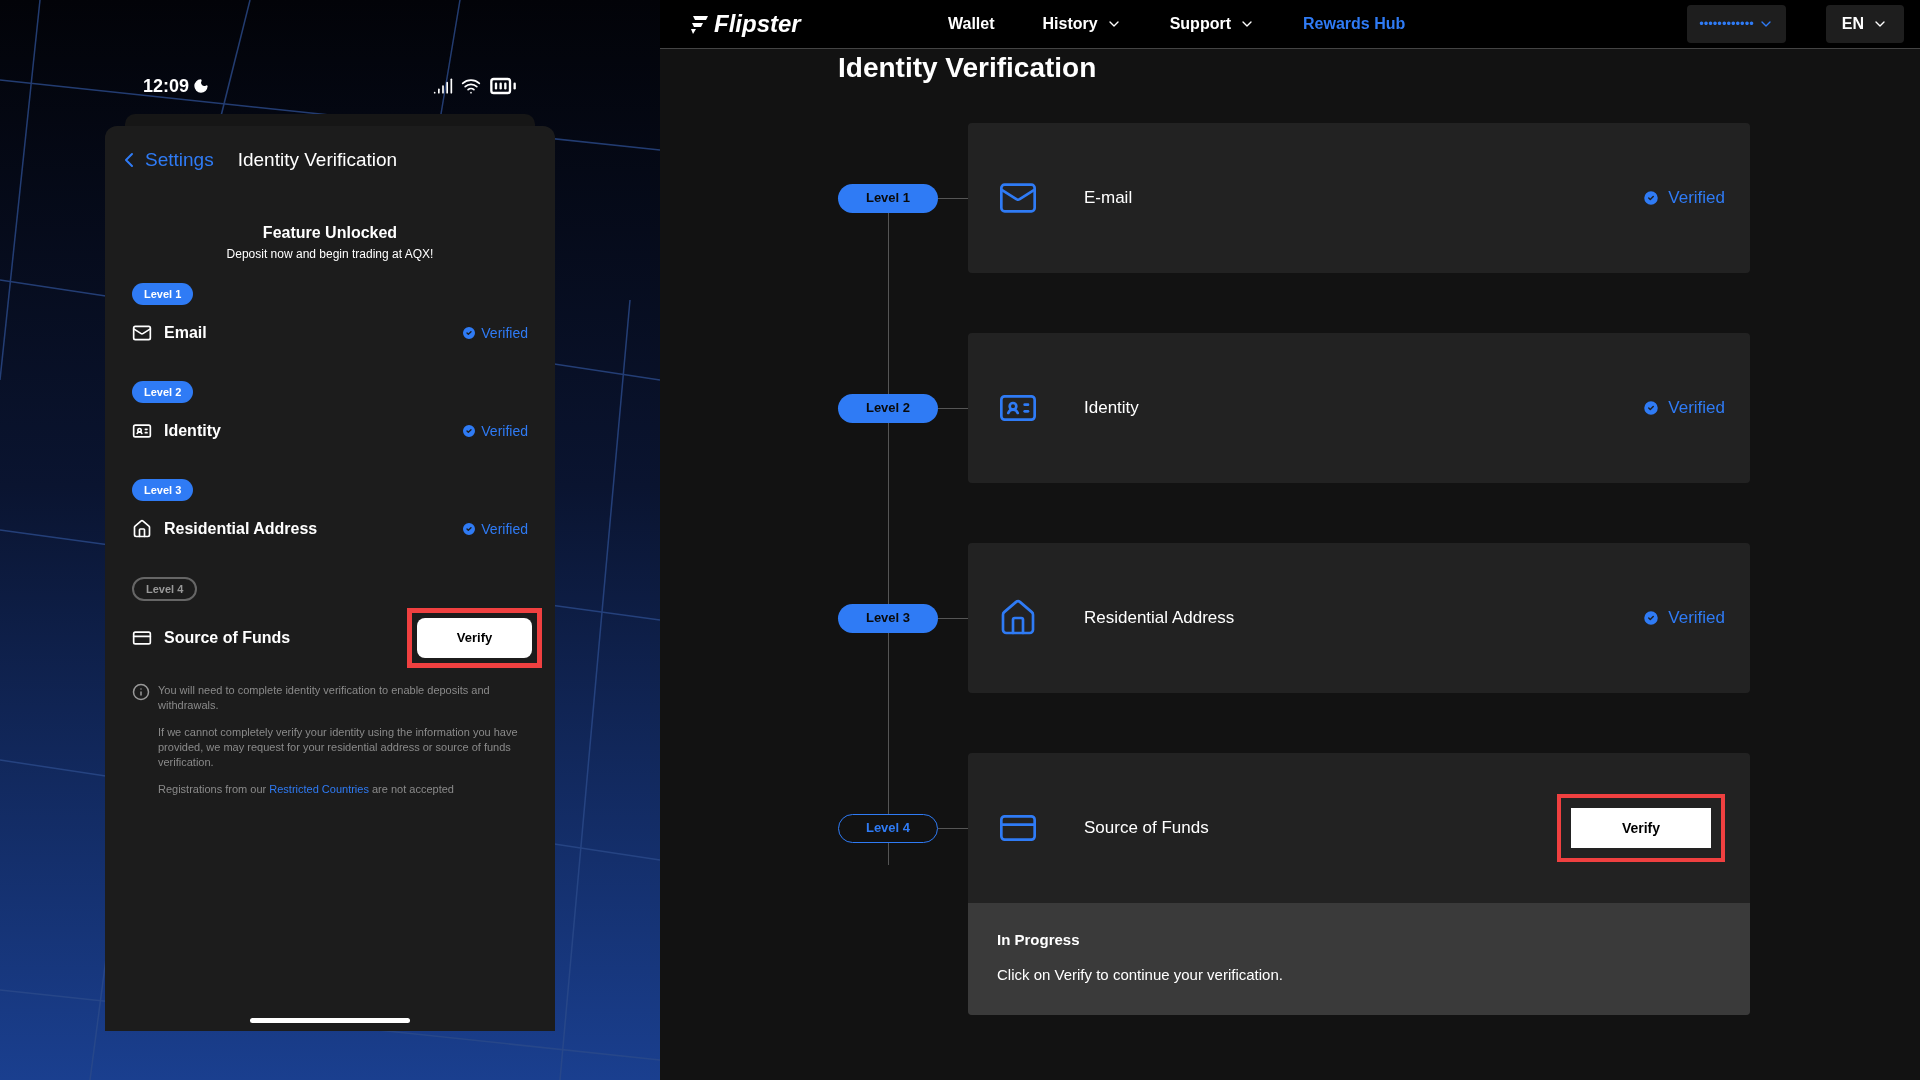 The height and width of the screenshot is (1080, 1920). What do you see at coordinates (1864, 24) in the screenshot?
I see `language-dropdown: EN` at bounding box center [1864, 24].